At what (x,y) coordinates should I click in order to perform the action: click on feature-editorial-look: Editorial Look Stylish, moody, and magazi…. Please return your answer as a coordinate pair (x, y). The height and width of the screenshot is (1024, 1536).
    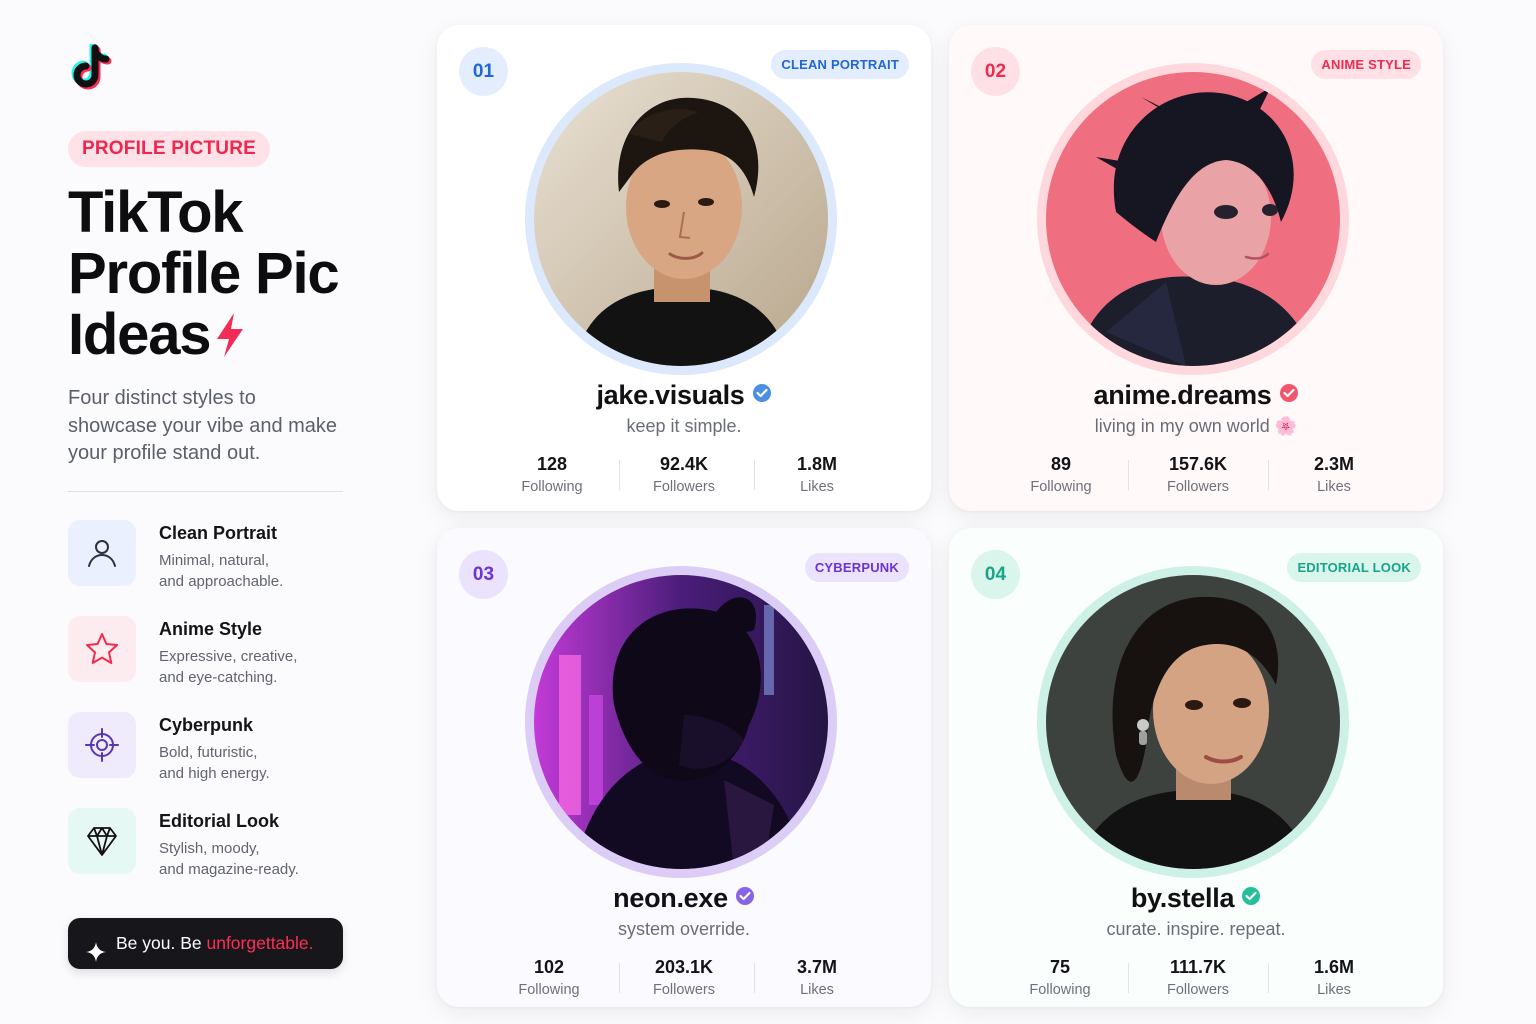
    Looking at the image, I should click on (213, 843).